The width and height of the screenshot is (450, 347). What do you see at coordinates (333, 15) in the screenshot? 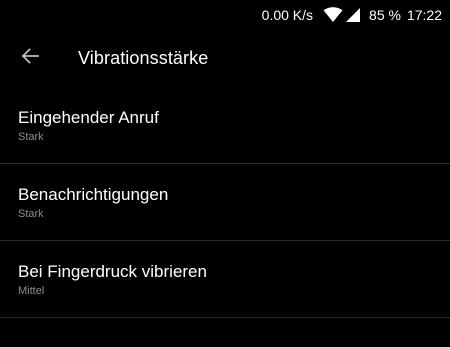
I see `wifi-icon` at bounding box center [333, 15].